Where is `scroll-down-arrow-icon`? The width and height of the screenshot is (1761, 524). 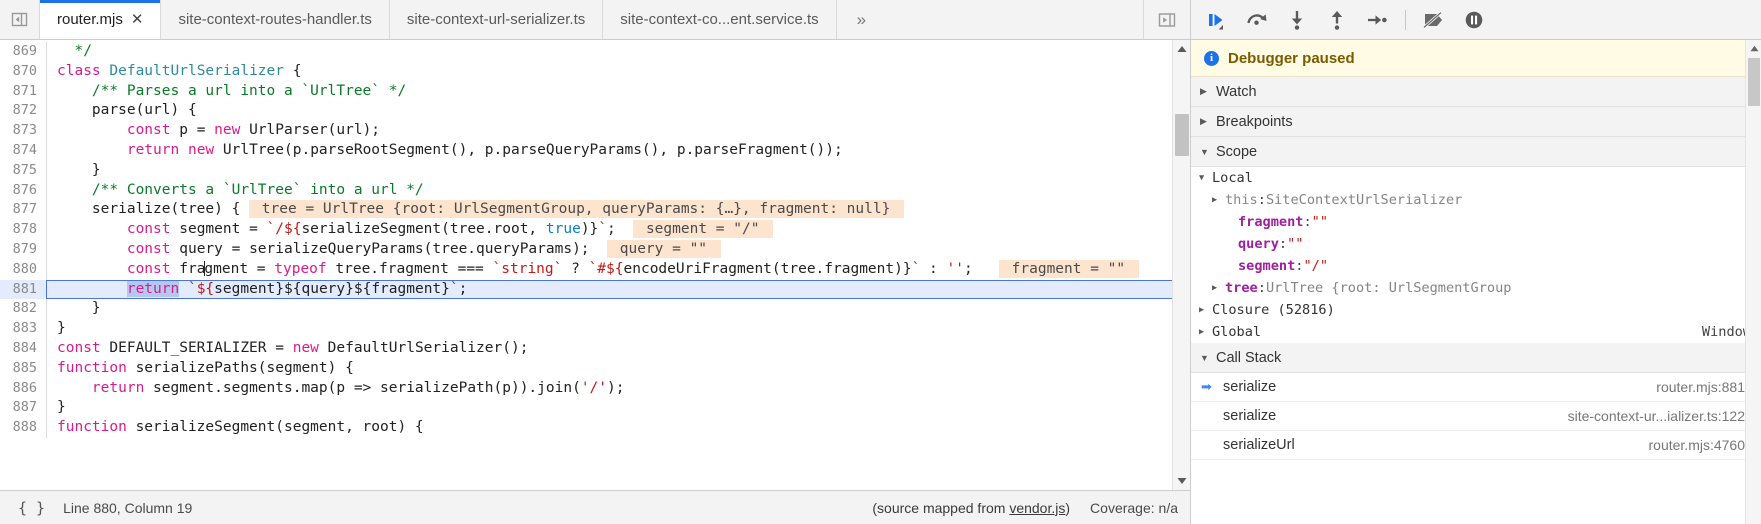
scroll-down-arrow-icon is located at coordinates (1182, 481).